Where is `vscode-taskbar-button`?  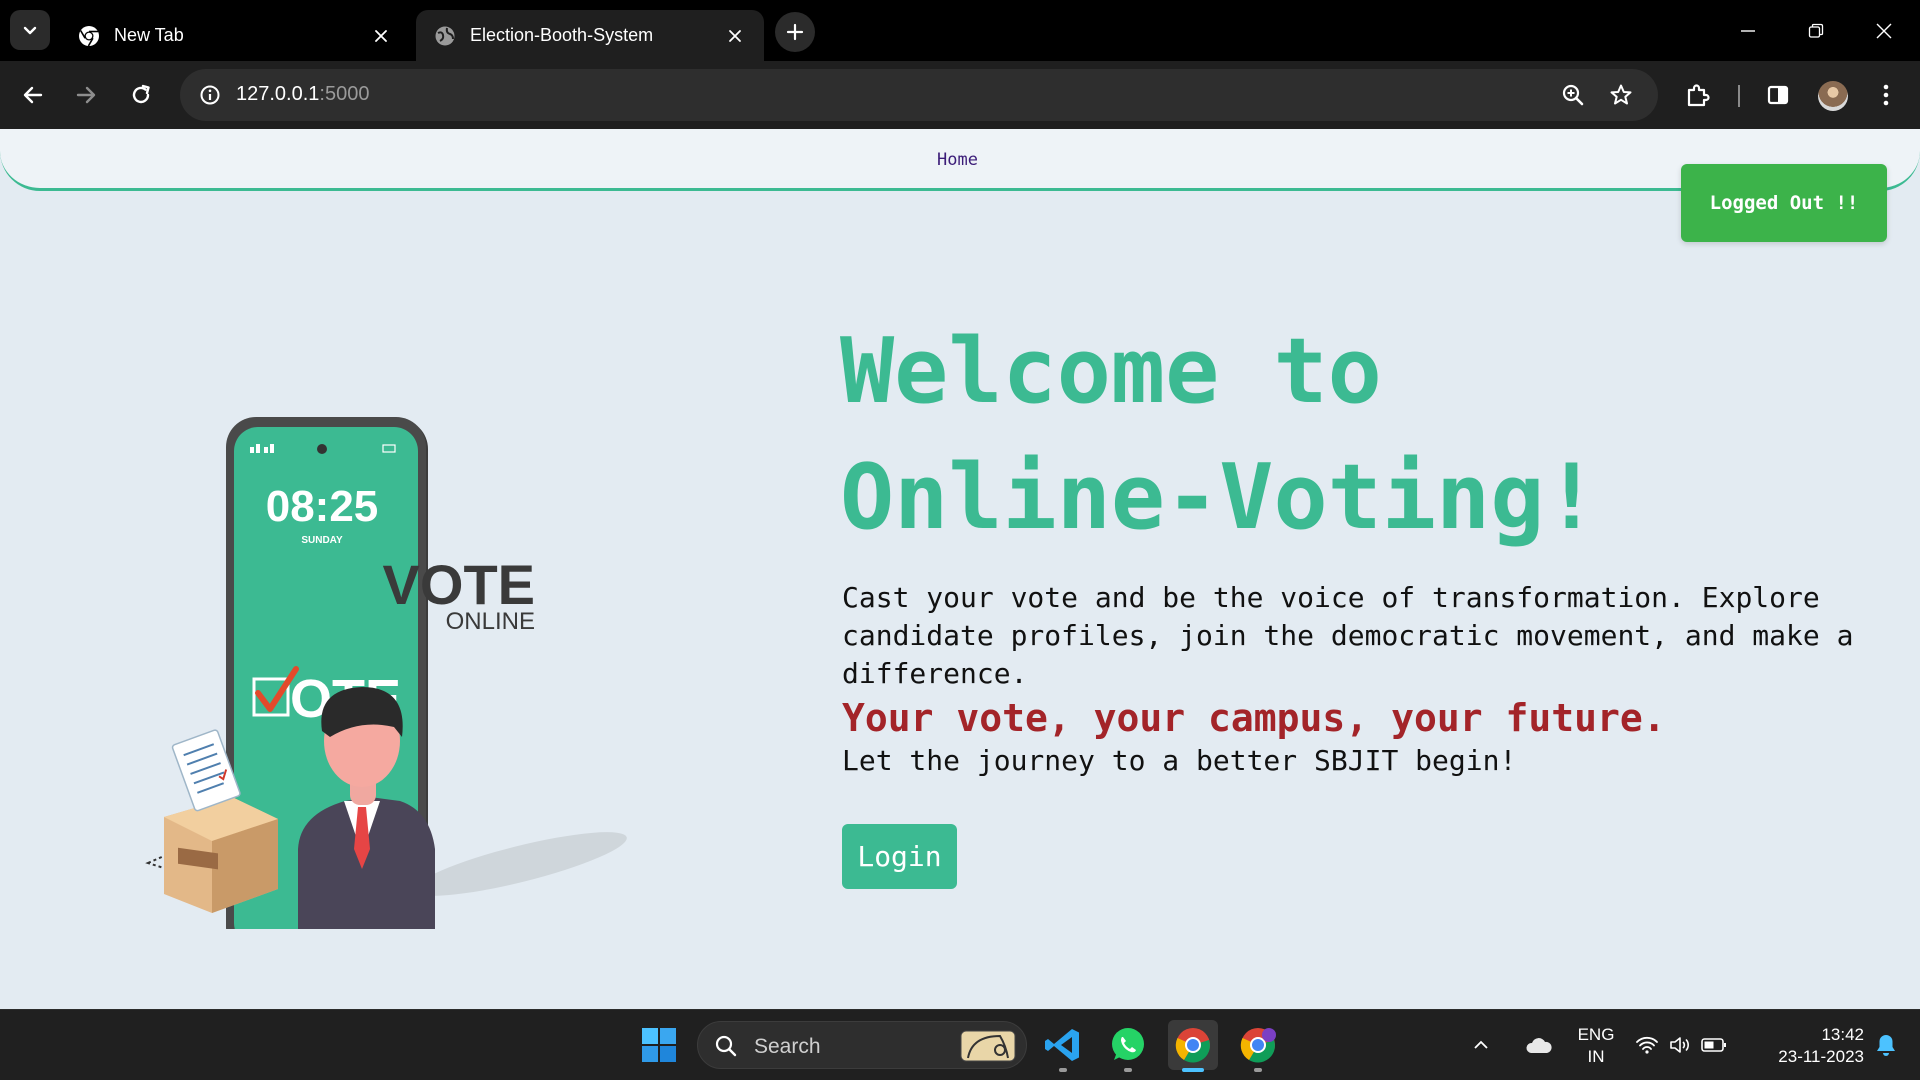
vscode-taskbar-button is located at coordinates (1063, 1046).